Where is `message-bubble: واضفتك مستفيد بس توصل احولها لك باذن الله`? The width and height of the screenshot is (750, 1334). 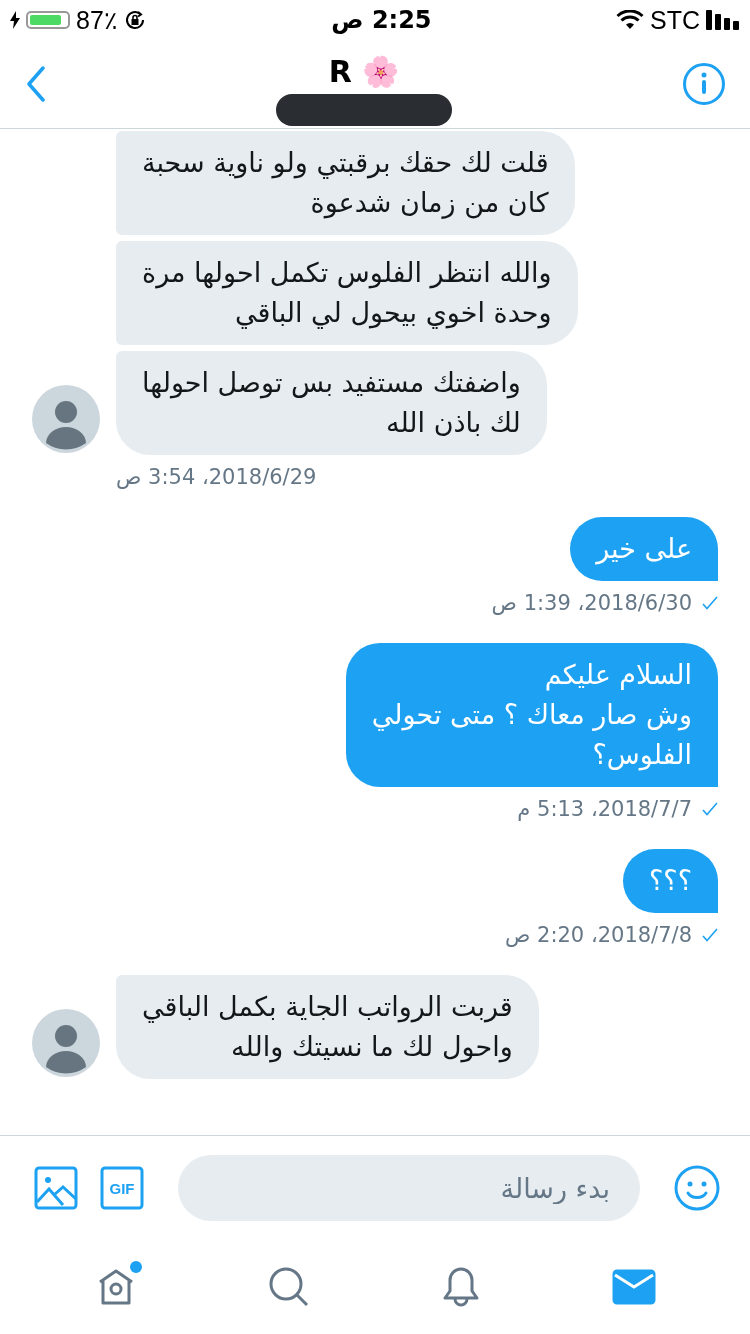
message-bubble: واضفتك مستفيد بس توصل احولها لك باذن الله is located at coordinates (331, 403).